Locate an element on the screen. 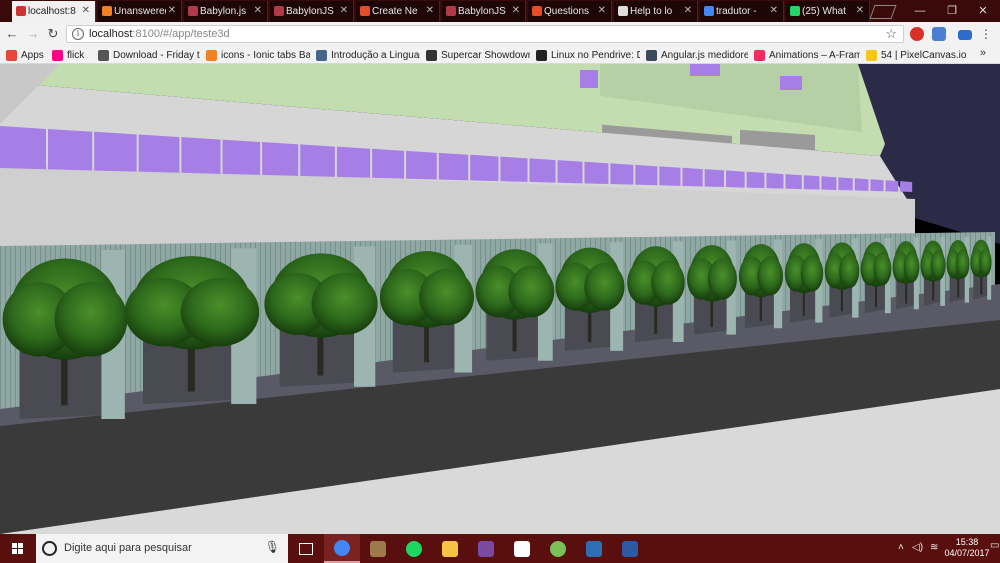  shield-icon is located at coordinates (321, 55).